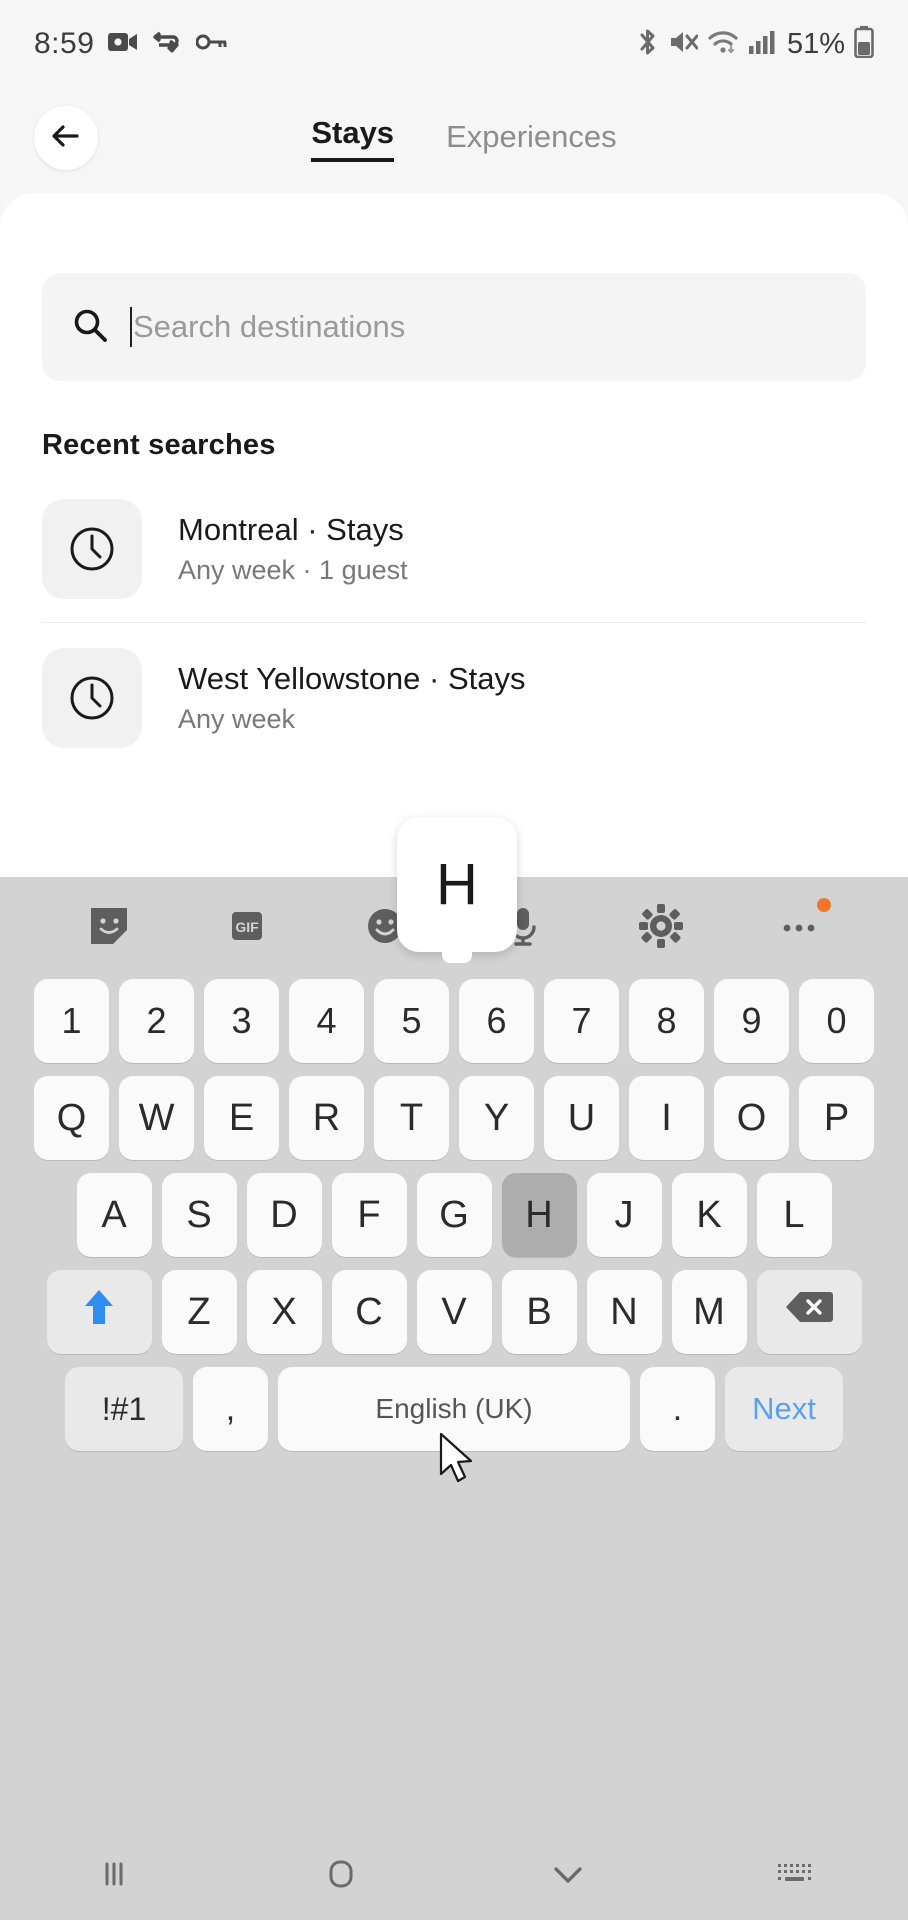 The width and height of the screenshot is (908, 1920). Describe the element at coordinates (581, 1118) in the screenshot. I see `key-u: U` at that location.